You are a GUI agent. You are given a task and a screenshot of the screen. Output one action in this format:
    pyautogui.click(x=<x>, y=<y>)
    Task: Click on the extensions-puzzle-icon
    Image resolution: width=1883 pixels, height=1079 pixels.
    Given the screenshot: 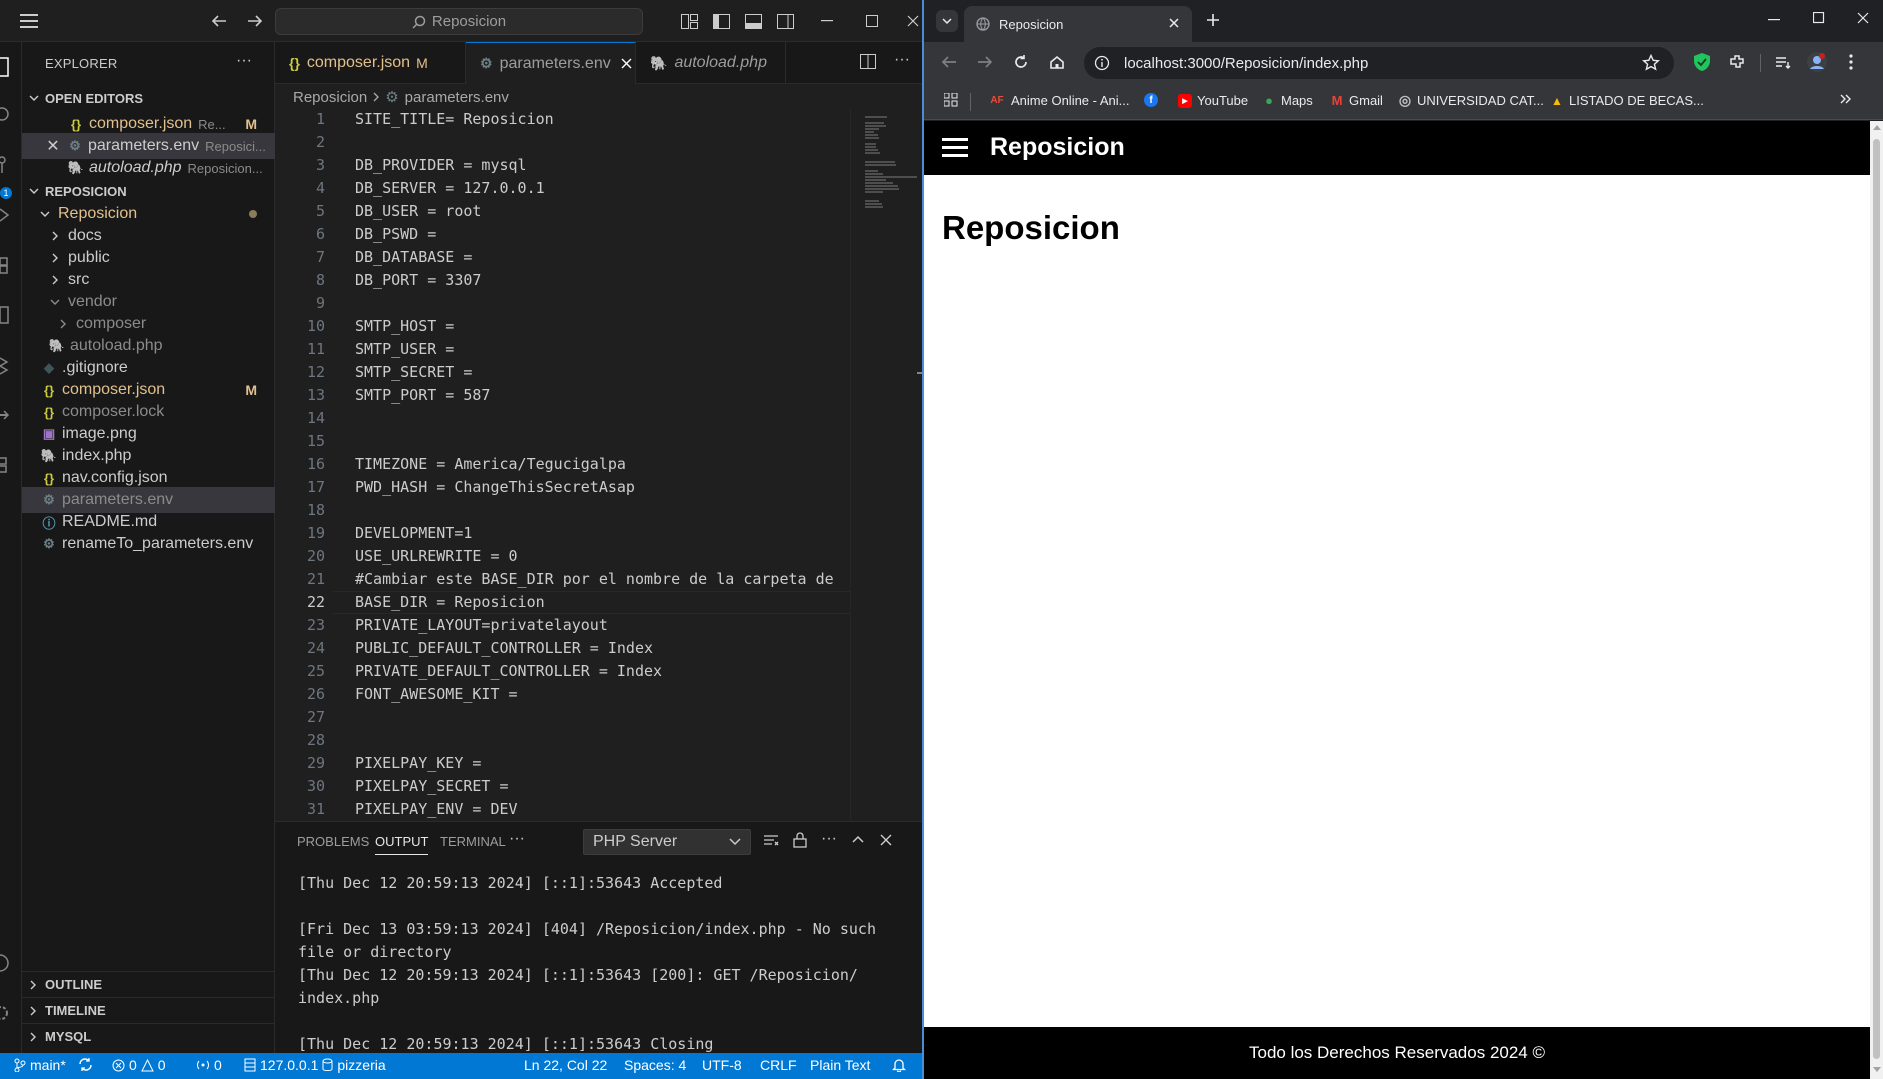 What is the action you would take?
    pyautogui.click(x=1737, y=62)
    